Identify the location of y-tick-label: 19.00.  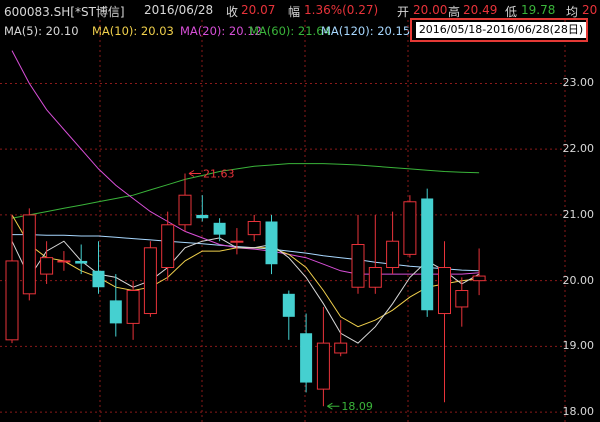
(578, 346).